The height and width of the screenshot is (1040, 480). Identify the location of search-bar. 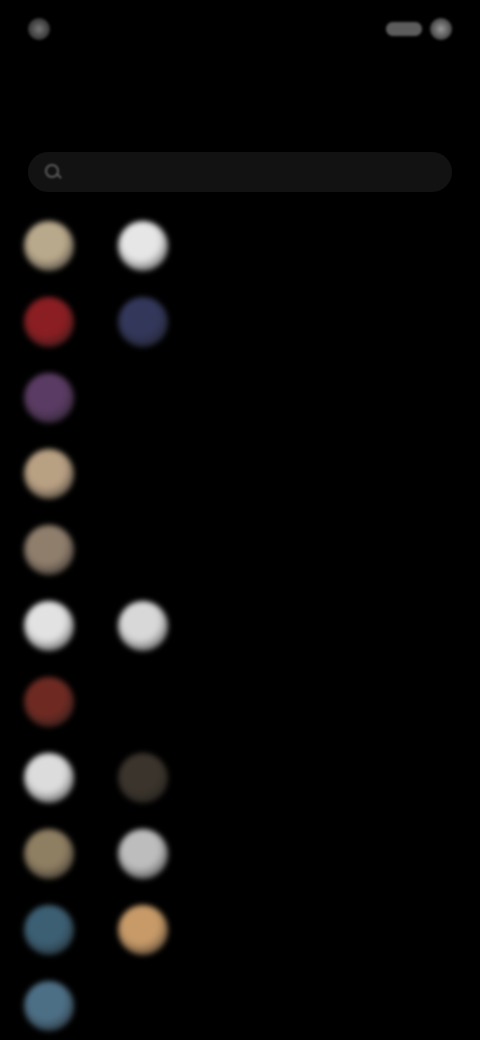
(240, 172).